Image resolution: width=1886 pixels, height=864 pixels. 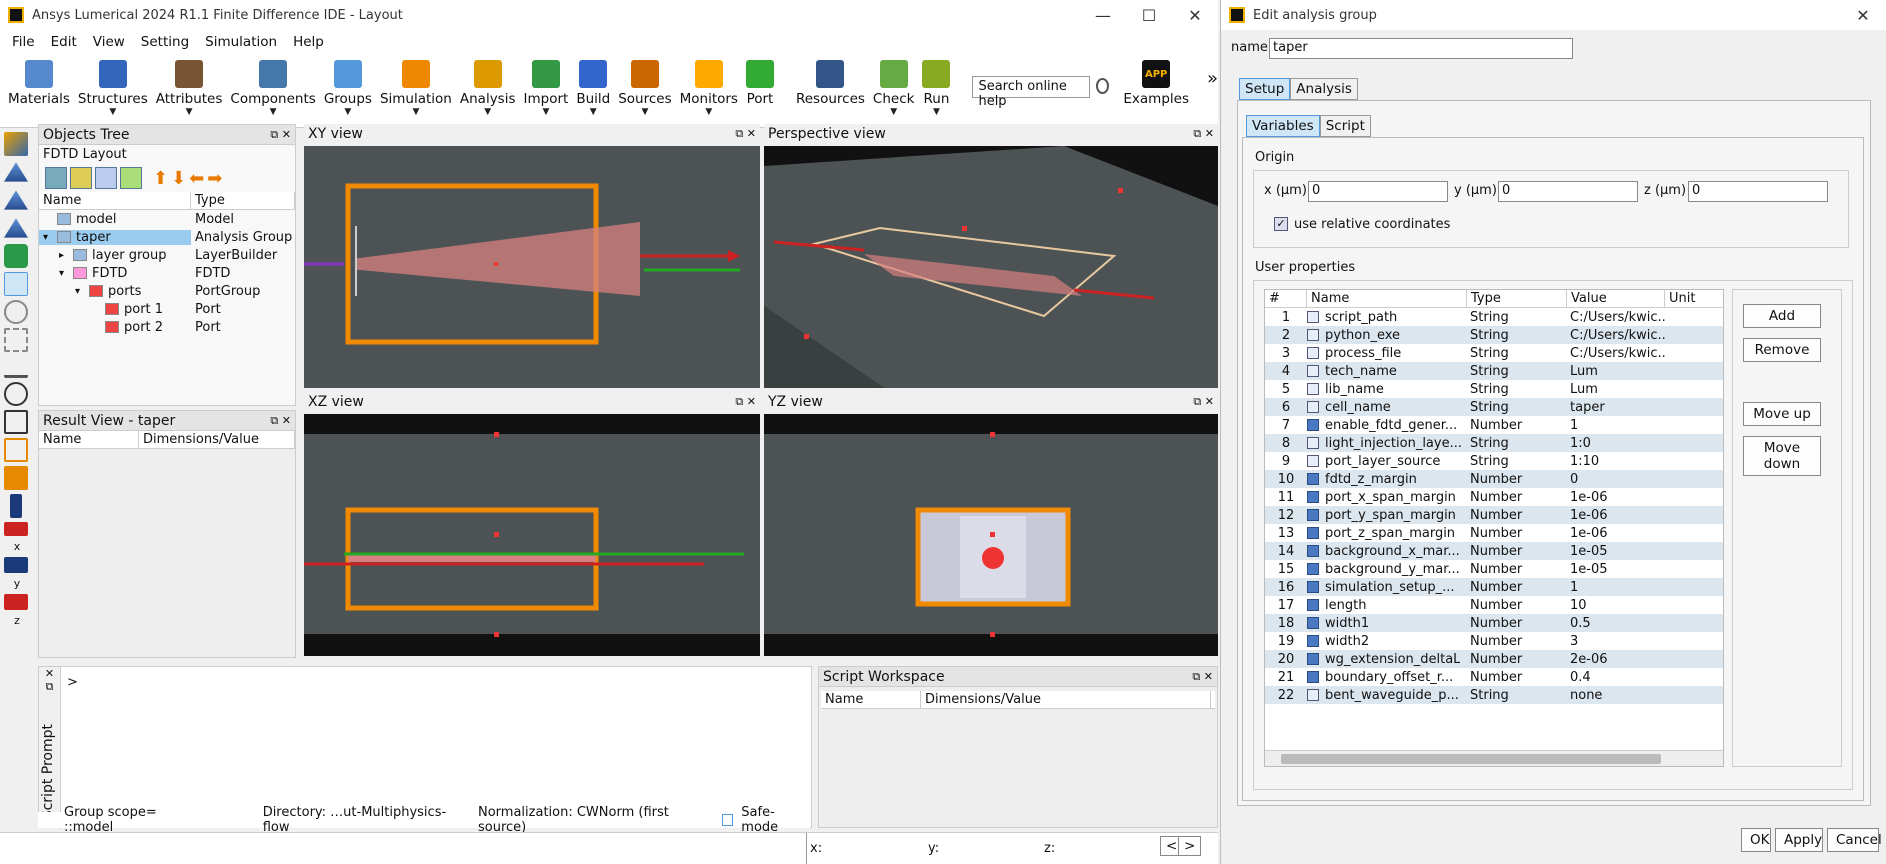 What do you see at coordinates (709, 85) in the screenshot?
I see `toolbar-monitors-button: Monitors ▼` at bounding box center [709, 85].